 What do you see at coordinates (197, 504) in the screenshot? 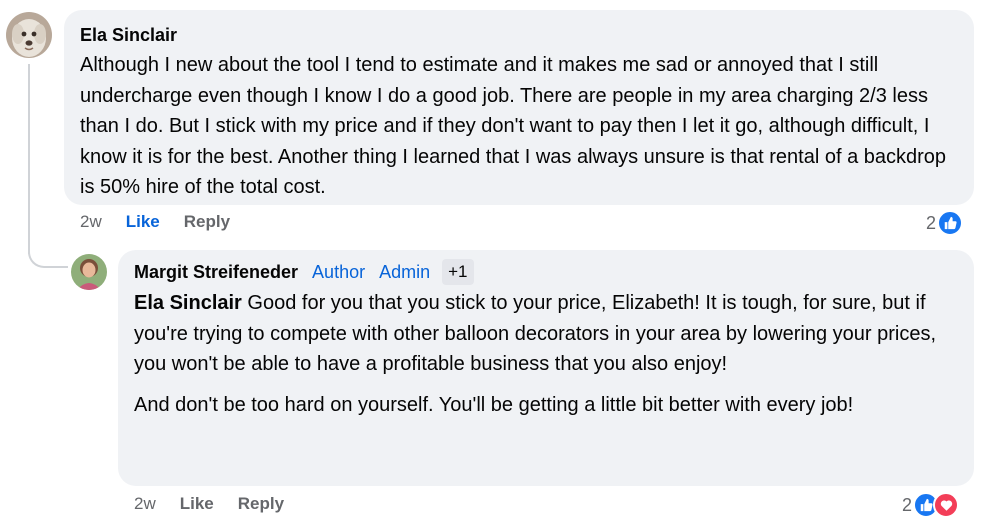
I see `reply-like-button: Like` at bounding box center [197, 504].